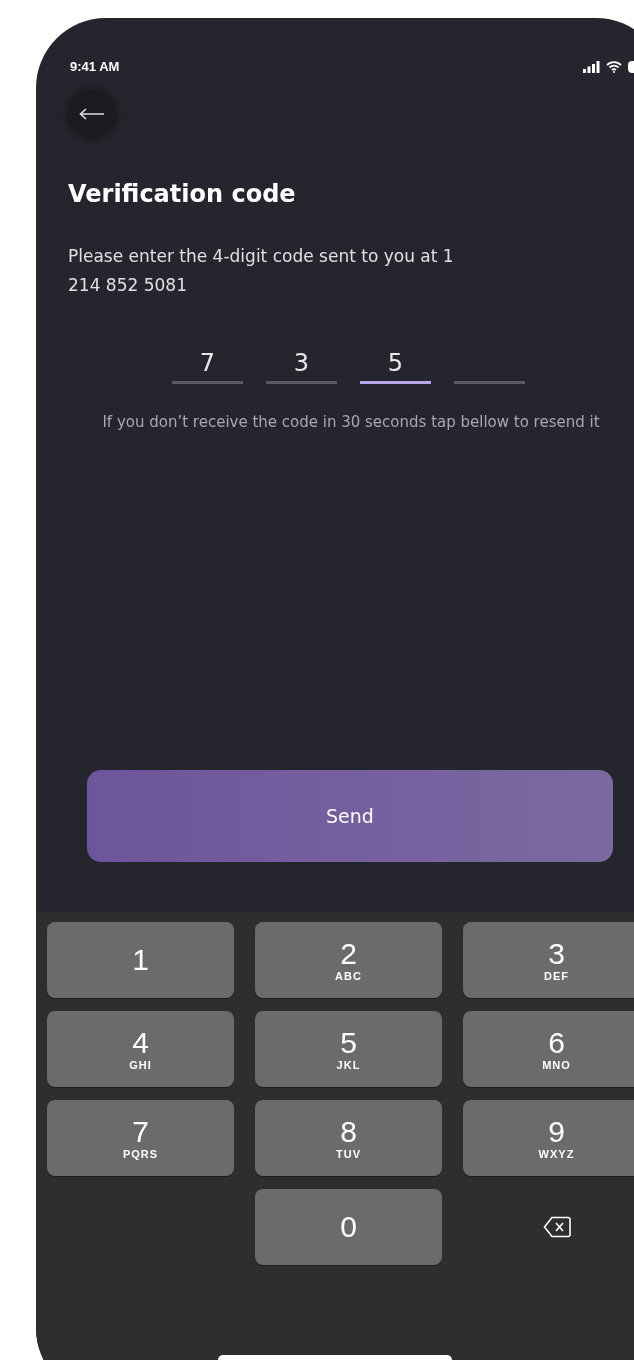  I want to click on resend-hint: If you don’t receive the code in 30 seconds tap bellow to resend it, so click(351, 422).